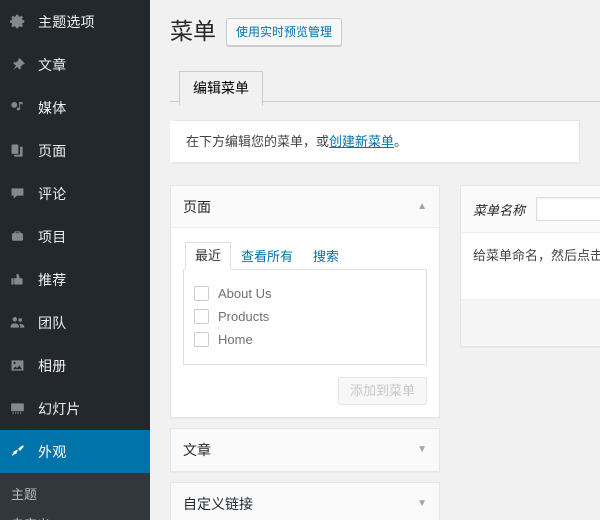  I want to click on sidebar-item-label: 页面, so click(52, 150).